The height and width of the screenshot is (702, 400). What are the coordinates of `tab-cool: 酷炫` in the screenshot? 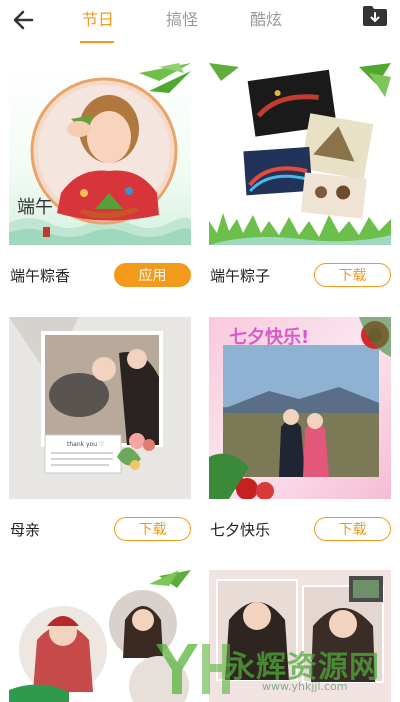 It's located at (266, 18).